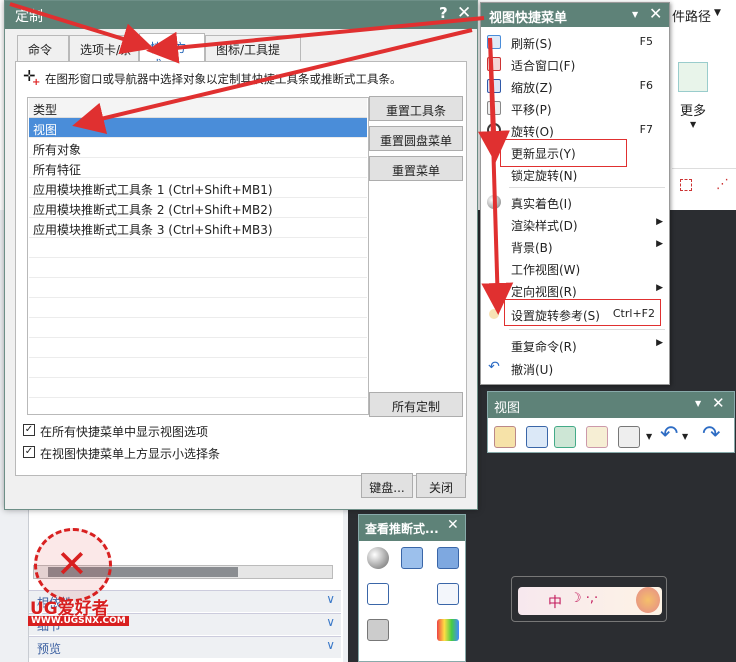 The width and height of the screenshot is (736, 662). Describe the element at coordinates (497, 176) in the screenshot. I see `arrow-to-rotation-ref` at that location.